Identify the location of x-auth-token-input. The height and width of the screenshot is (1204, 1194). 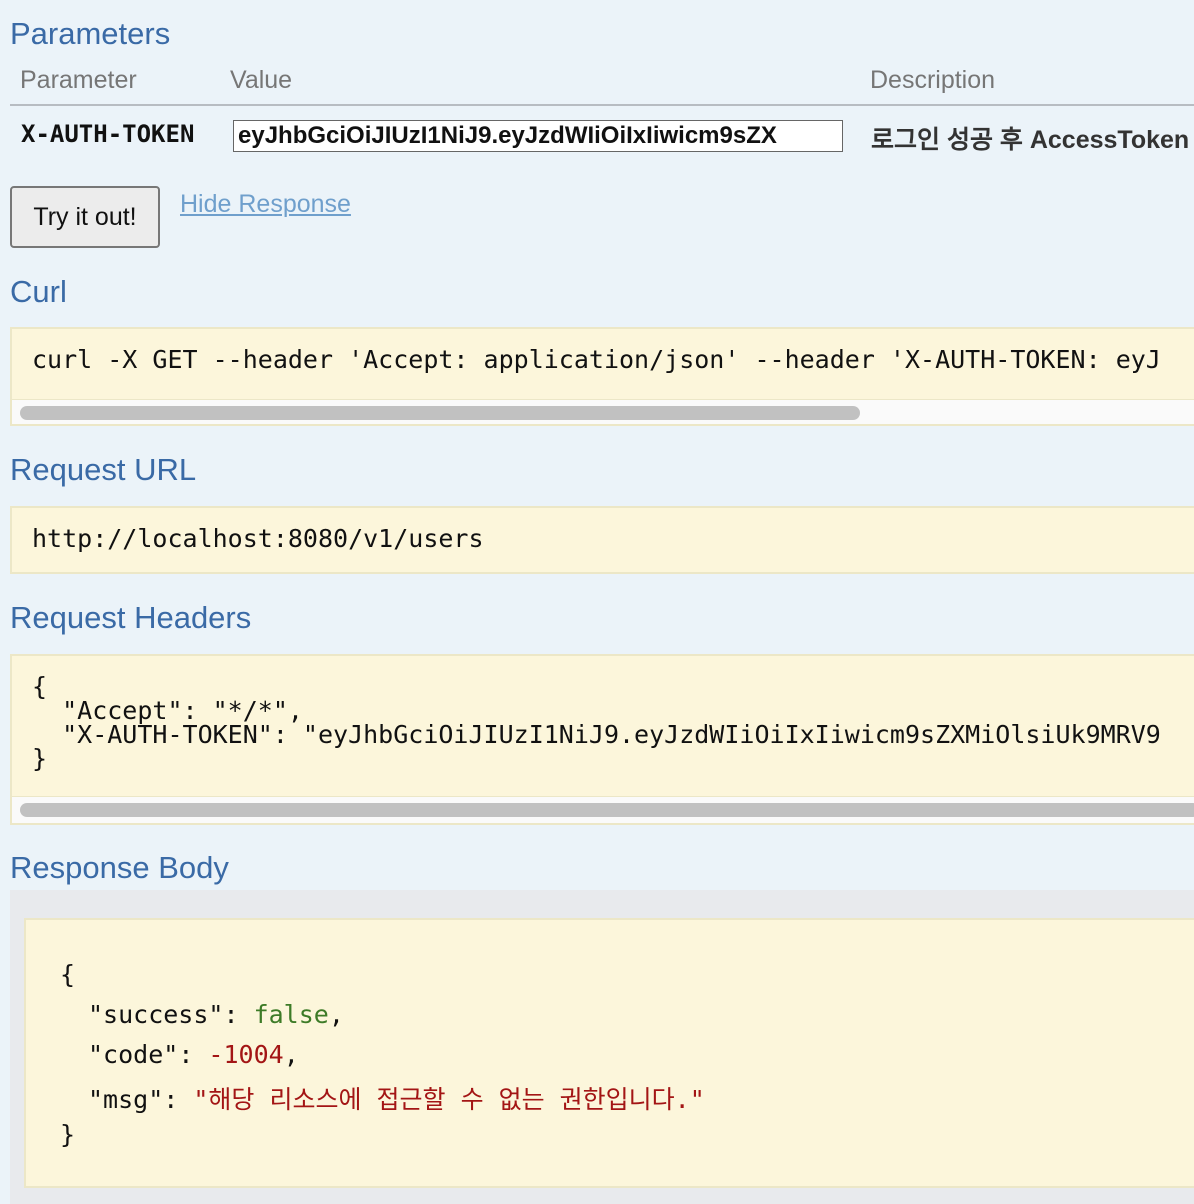
(538, 136).